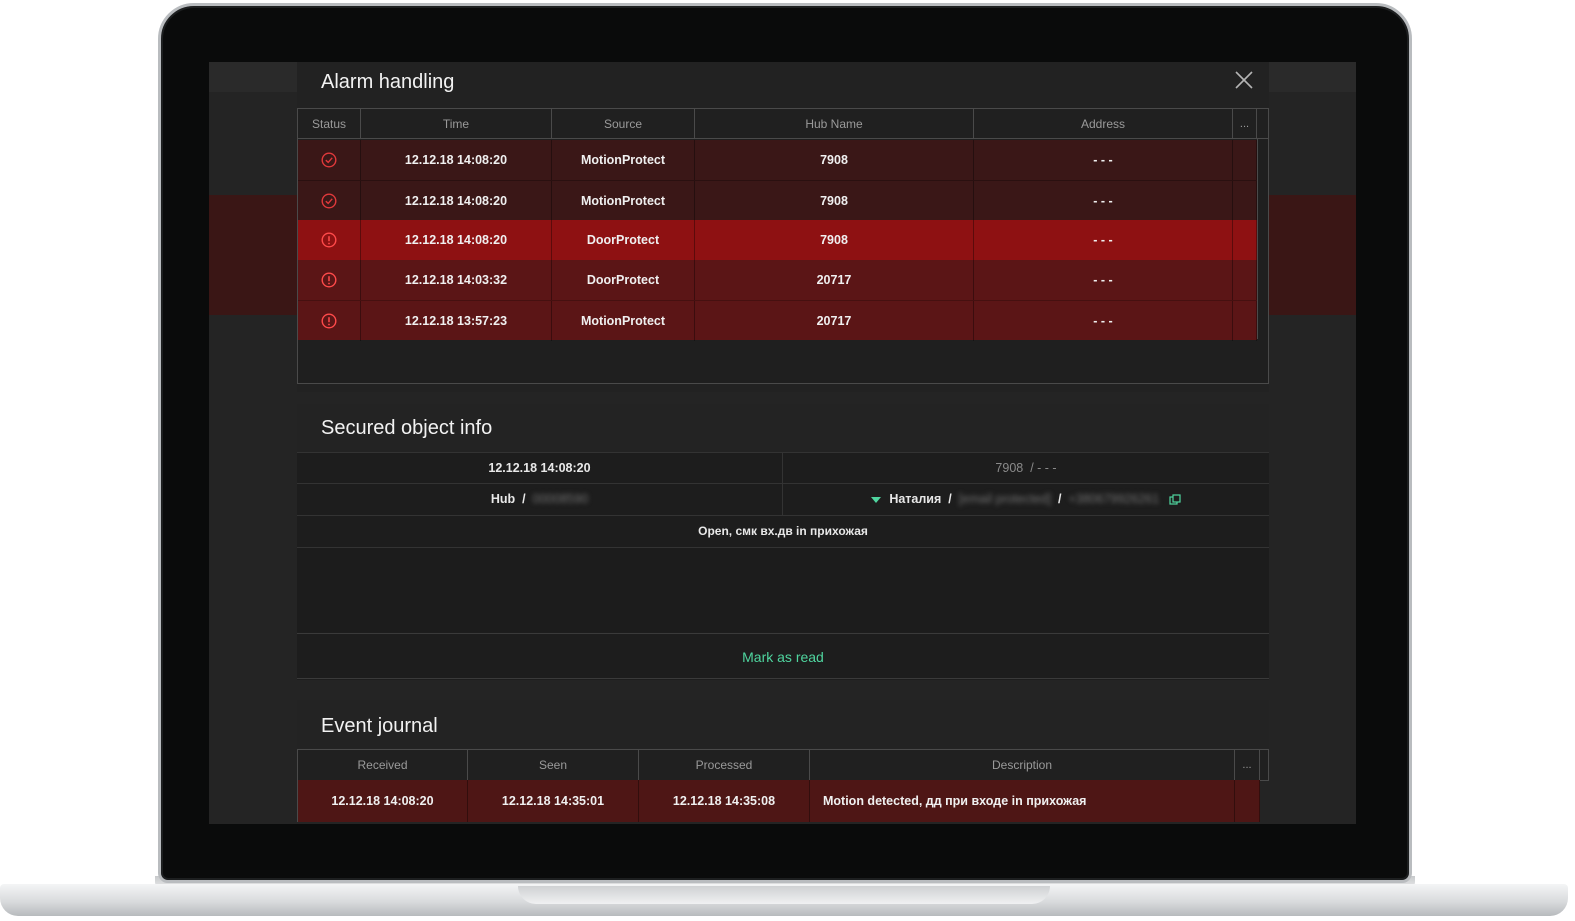 Image resolution: width=1575 pixels, height=921 pixels. Describe the element at coordinates (1257, 239) in the screenshot. I see `scrollbar-track` at that location.